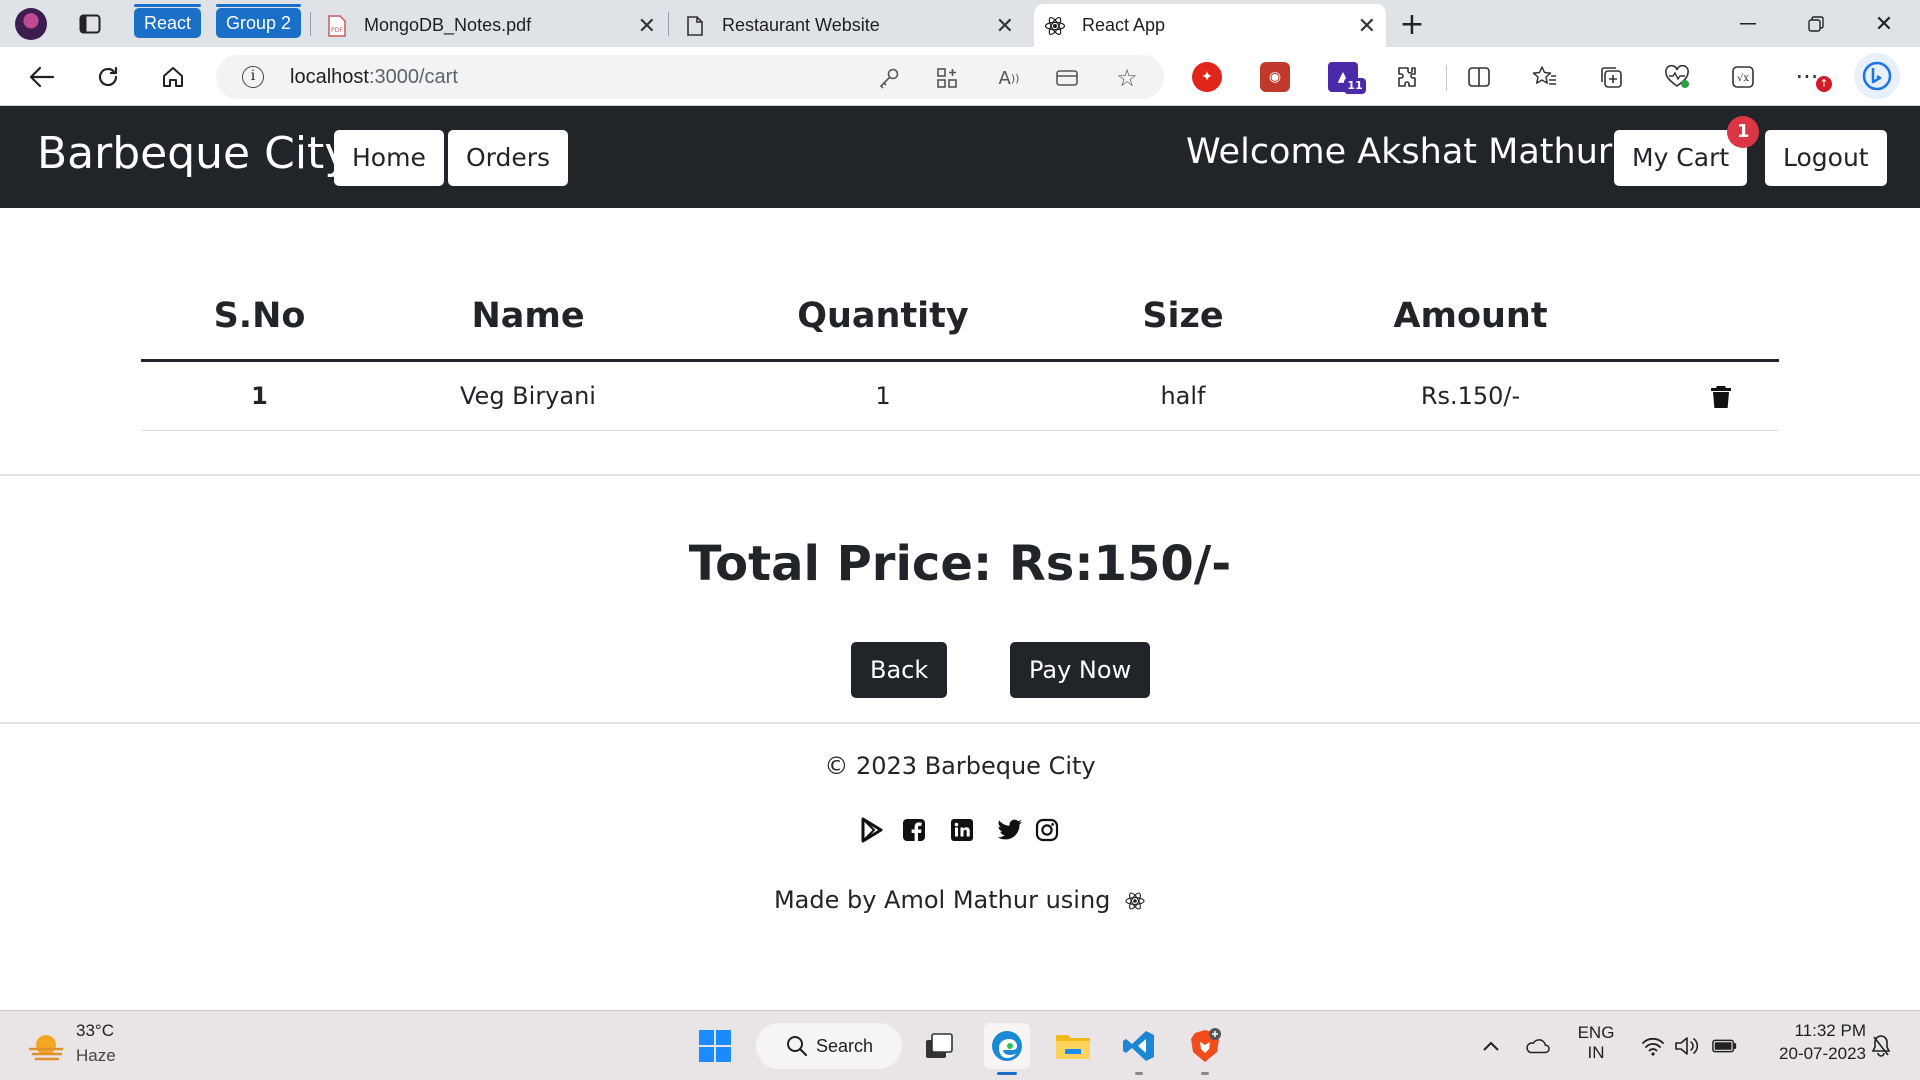 The image size is (1920, 1080). I want to click on extension-badge: 11, so click(1355, 86).